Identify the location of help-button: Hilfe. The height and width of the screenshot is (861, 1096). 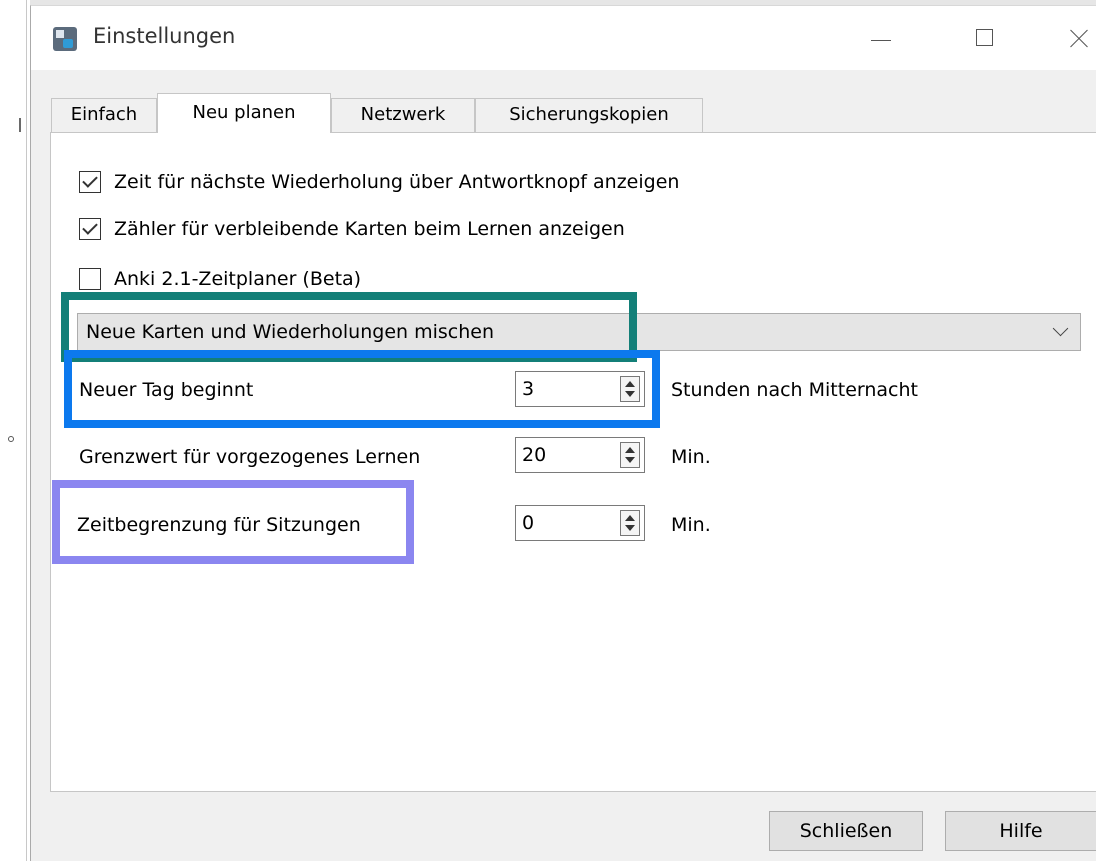
(1020, 831).